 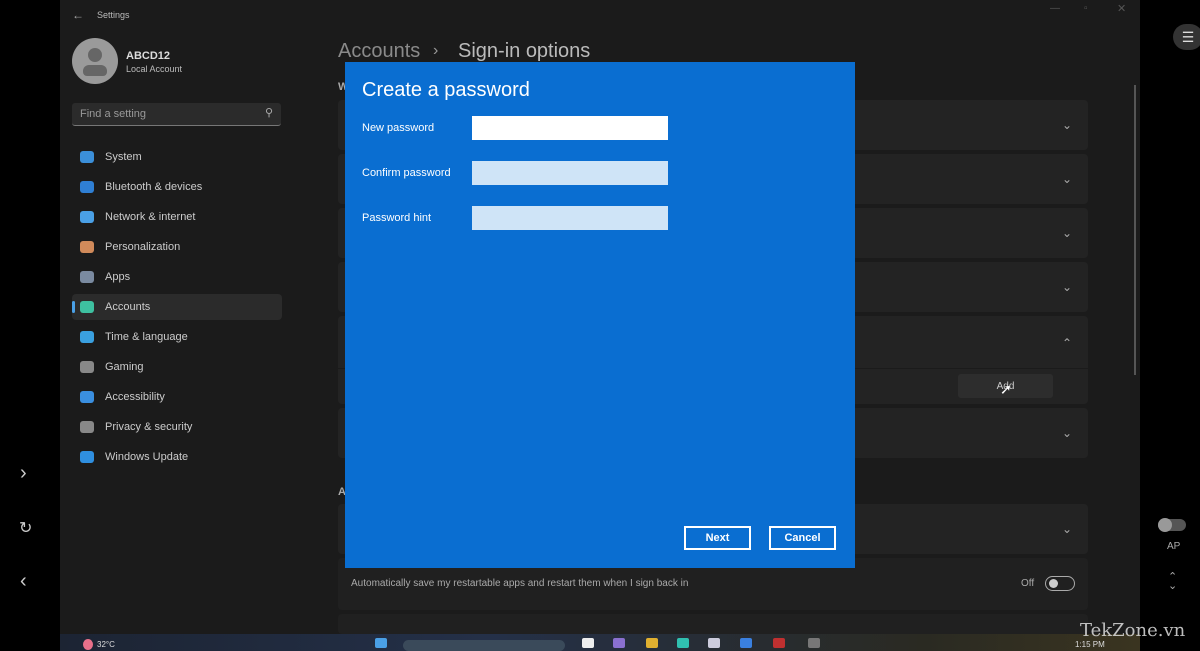 I want to click on mouse-cursor-icon: ➚, so click(x=1006, y=389).